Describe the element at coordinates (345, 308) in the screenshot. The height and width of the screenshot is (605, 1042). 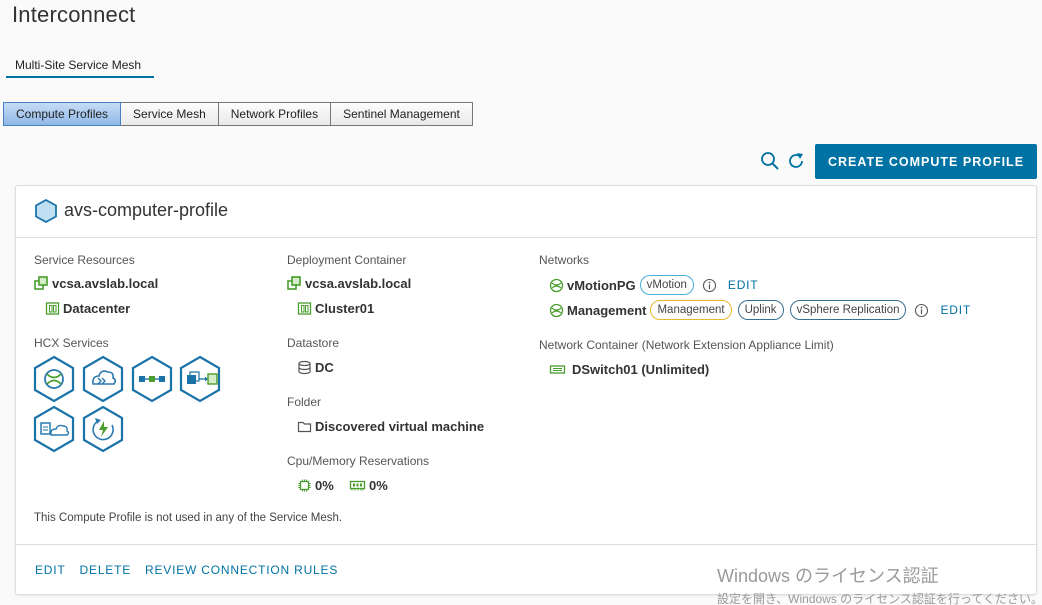
I see `deployment-container-cluster-text: Cluster01` at that location.